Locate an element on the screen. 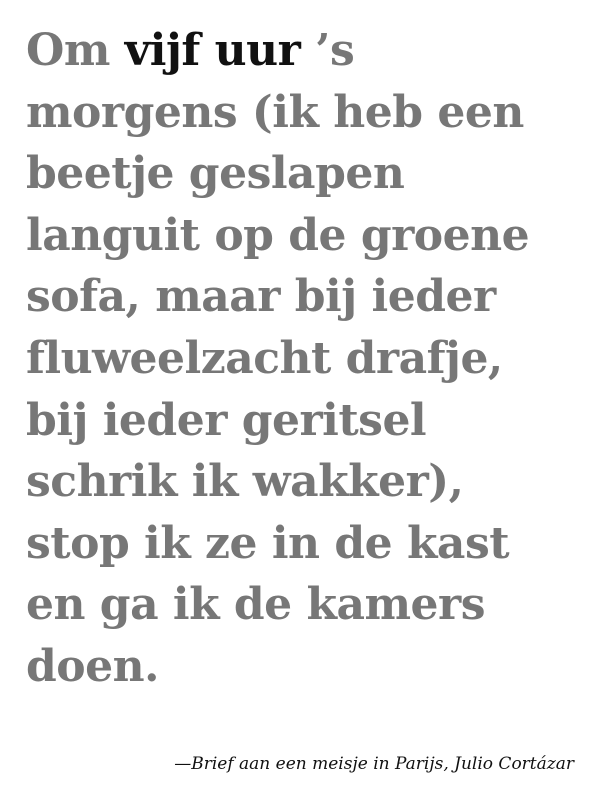 The width and height of the screenshot is (600, 800). quote-line-5: sofa, maar bij ieder is located at coordinates (261, 297).